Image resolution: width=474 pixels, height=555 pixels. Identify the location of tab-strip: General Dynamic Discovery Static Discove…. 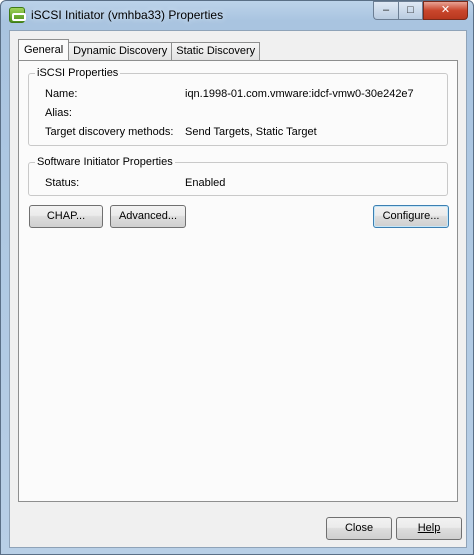
(139, 50).